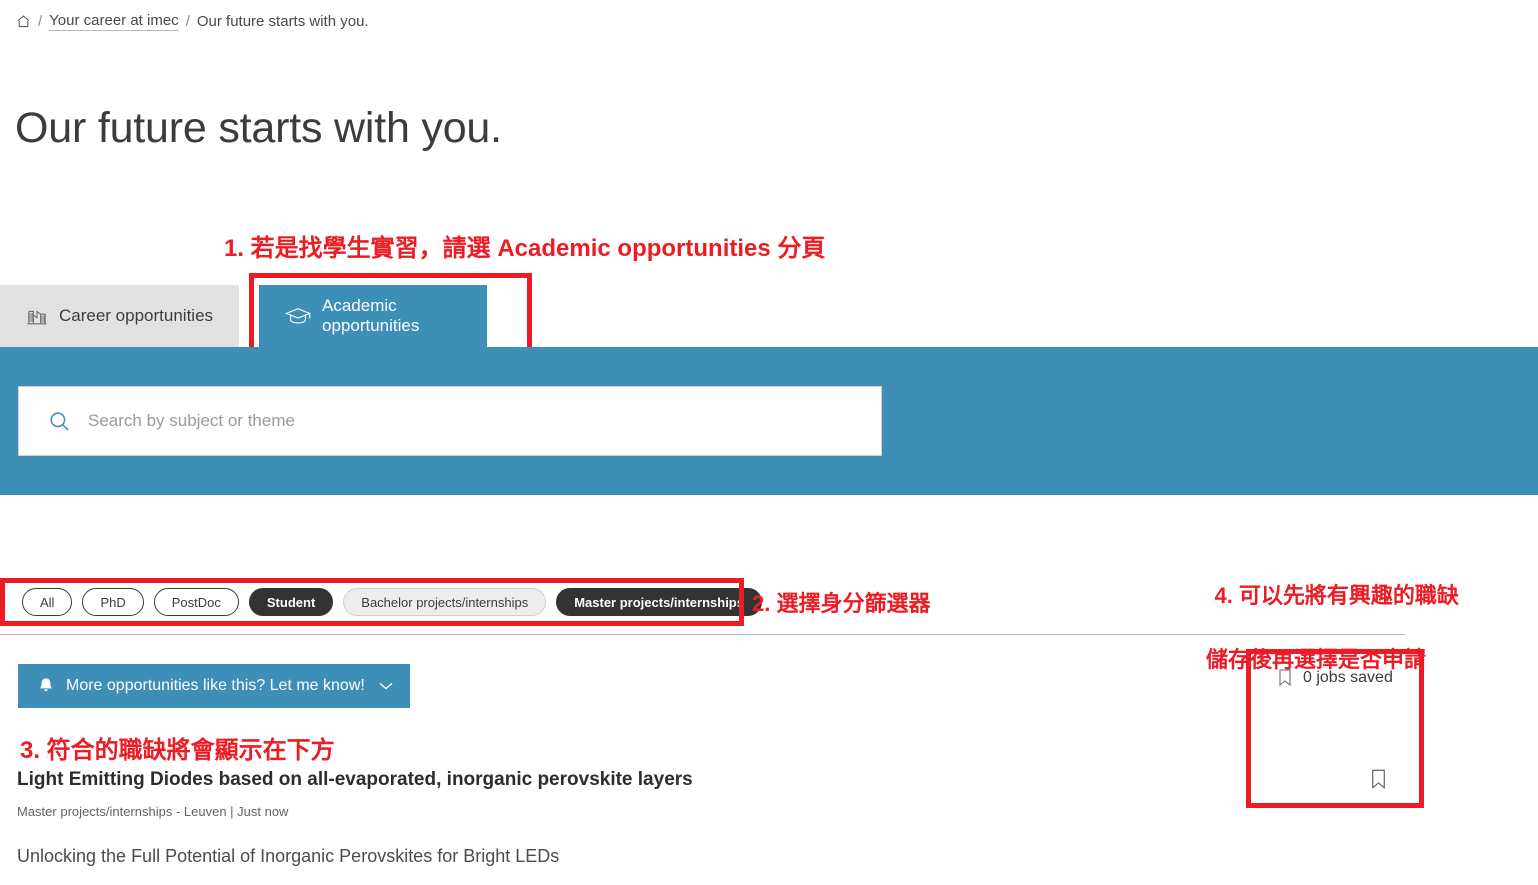 The height and width of the screenshot is (885, 1538). I want to click on search-input, so click(466, 421).